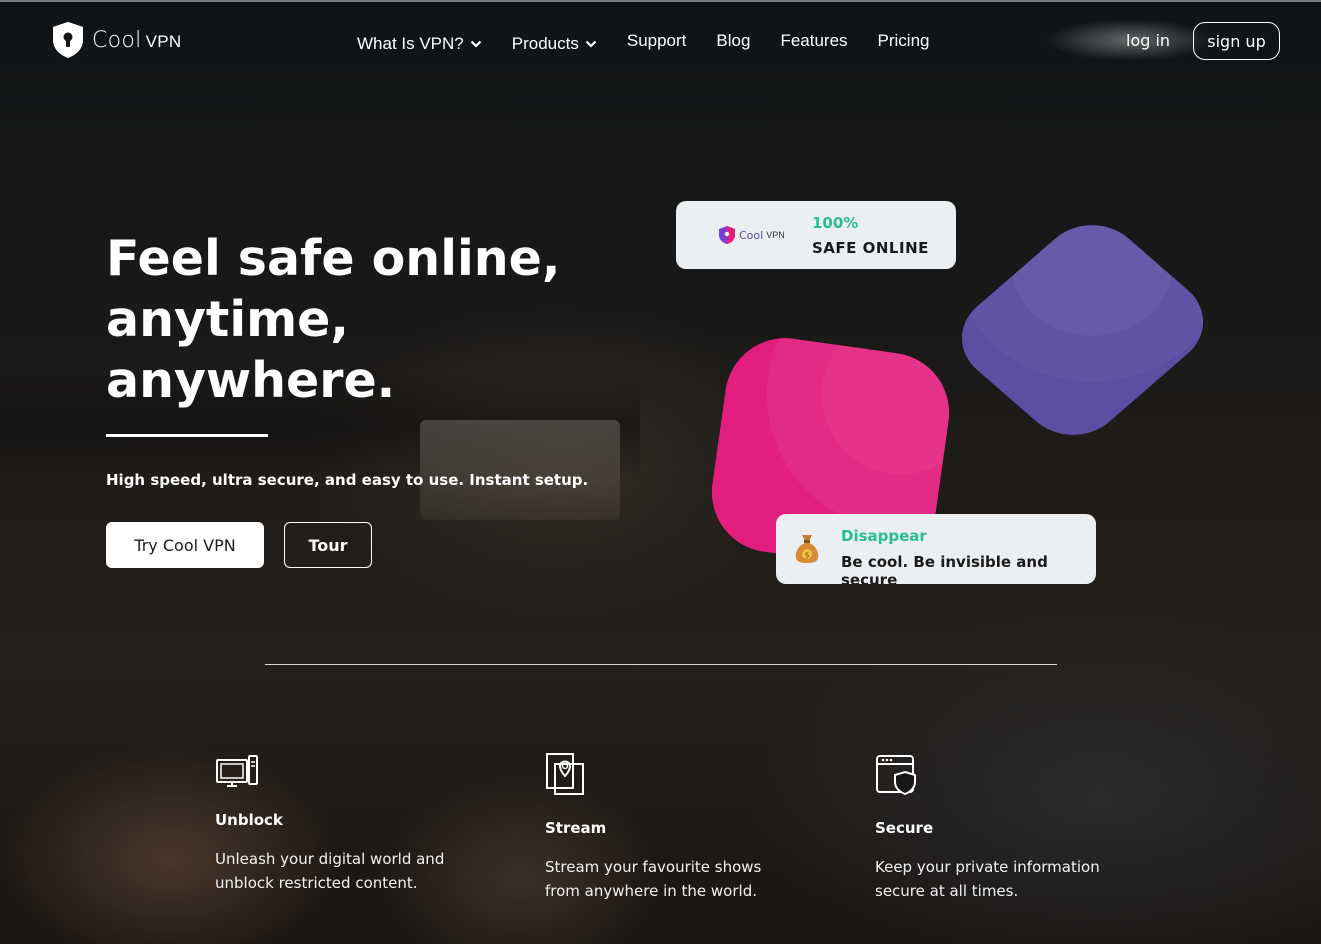  What do you see at coordinates (813, 41) in the screenshot?
I see `nav-item-features: Features` at bounding box center [813, 41].